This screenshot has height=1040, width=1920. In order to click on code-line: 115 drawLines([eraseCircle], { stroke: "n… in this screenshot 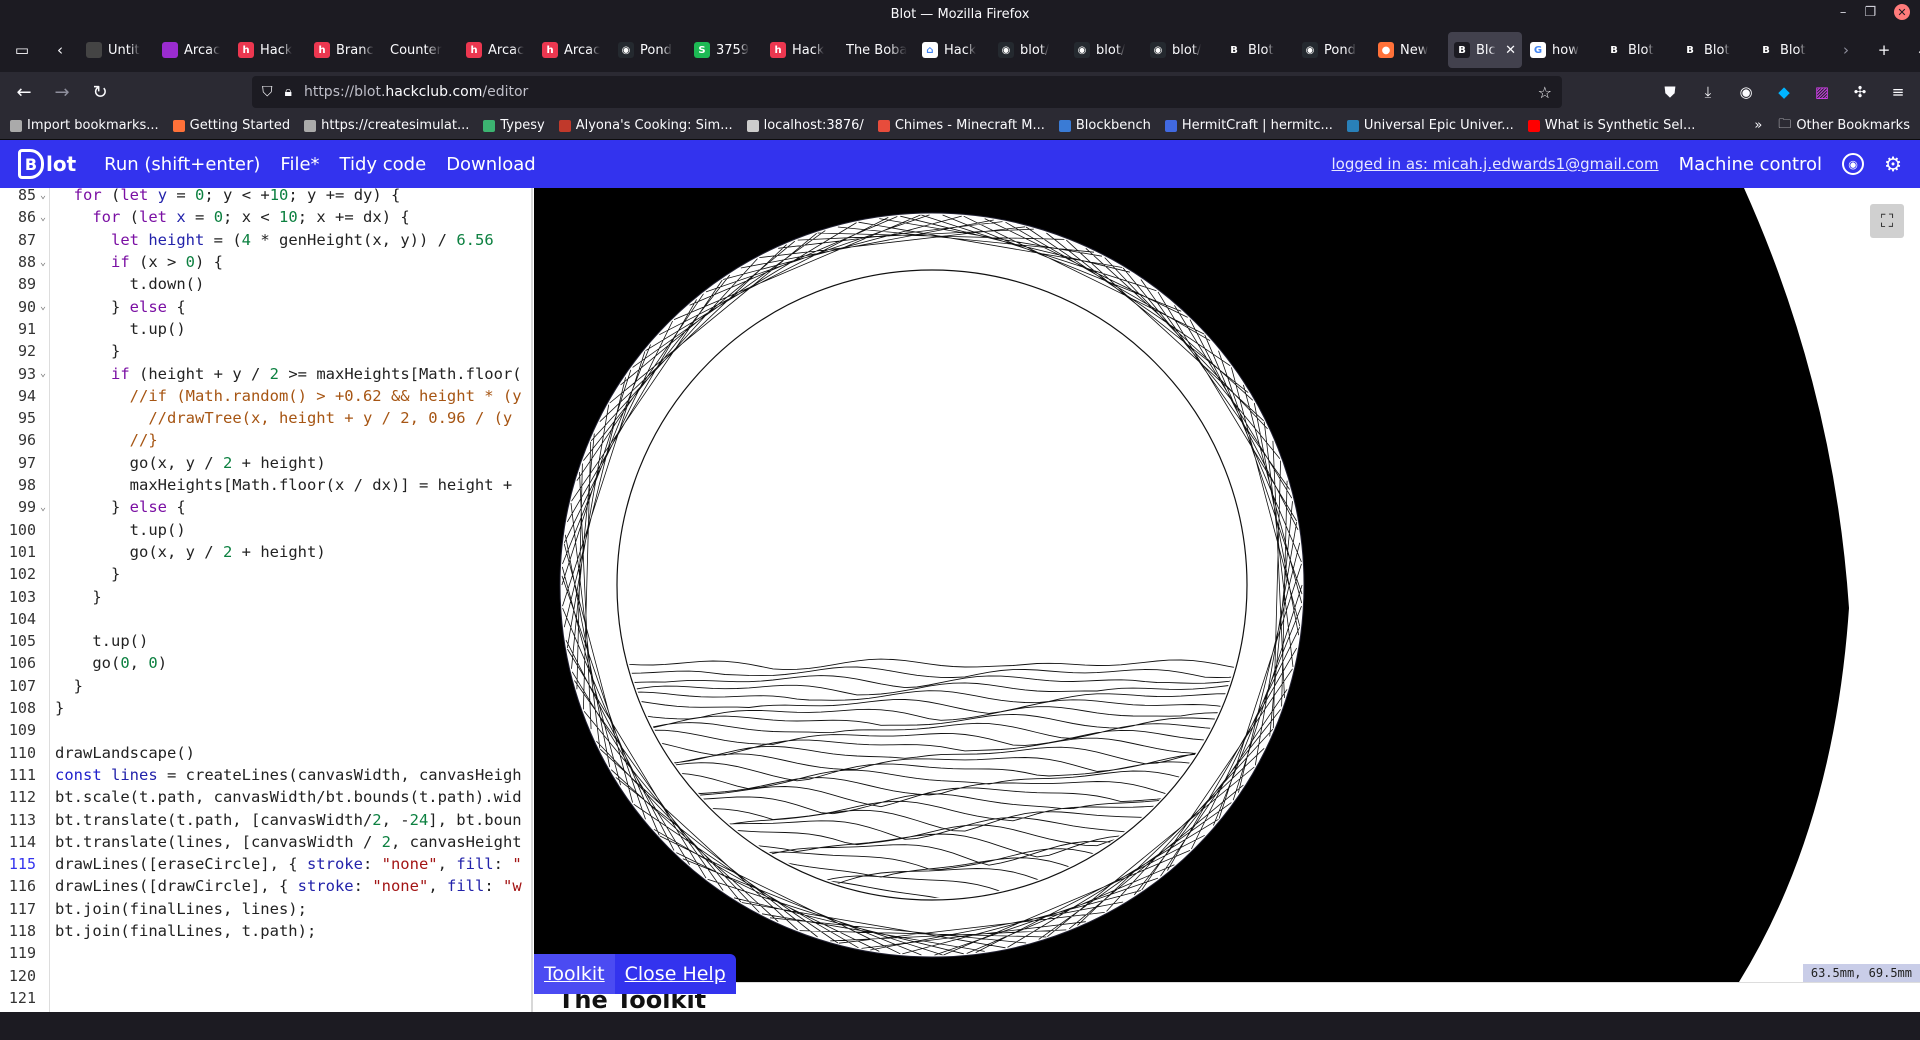, I will do `click(261, 864)`.